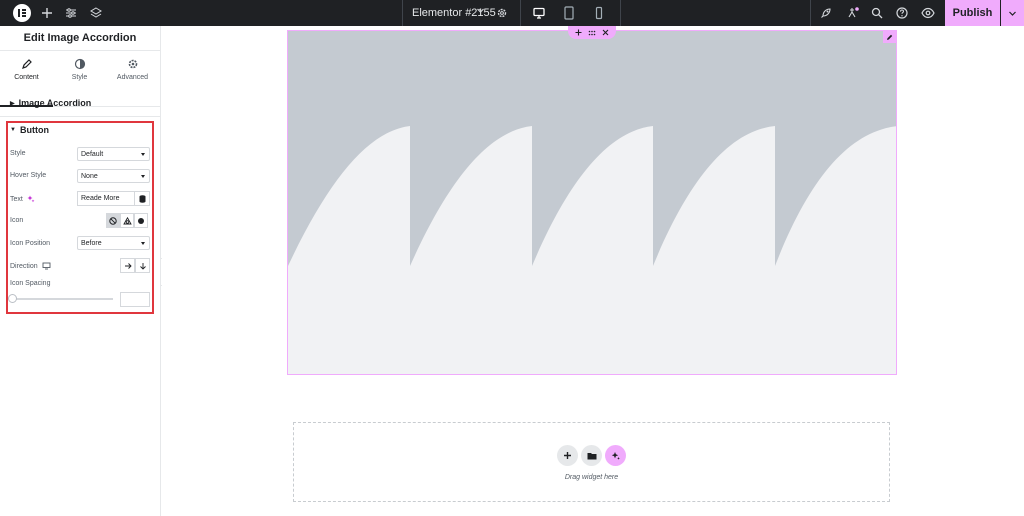 This screenshot has height=516, width=1024. I want to click on eye-icon, so click(928, 13).